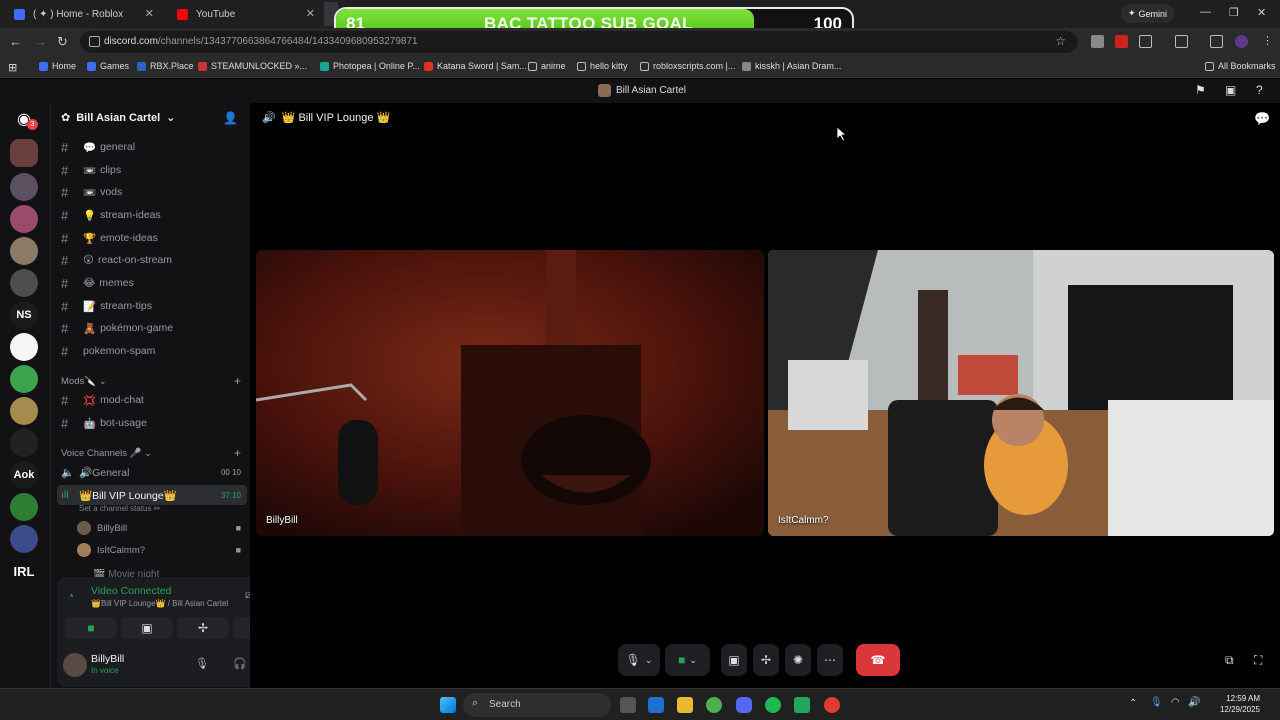 Image resolution: width=1280 pixels, height=720 pixels. Describe the element at coordinates (159, 550) in the screenshot. I see `voice-user-isitcalmm: IsItCalmm? ■` at that location.